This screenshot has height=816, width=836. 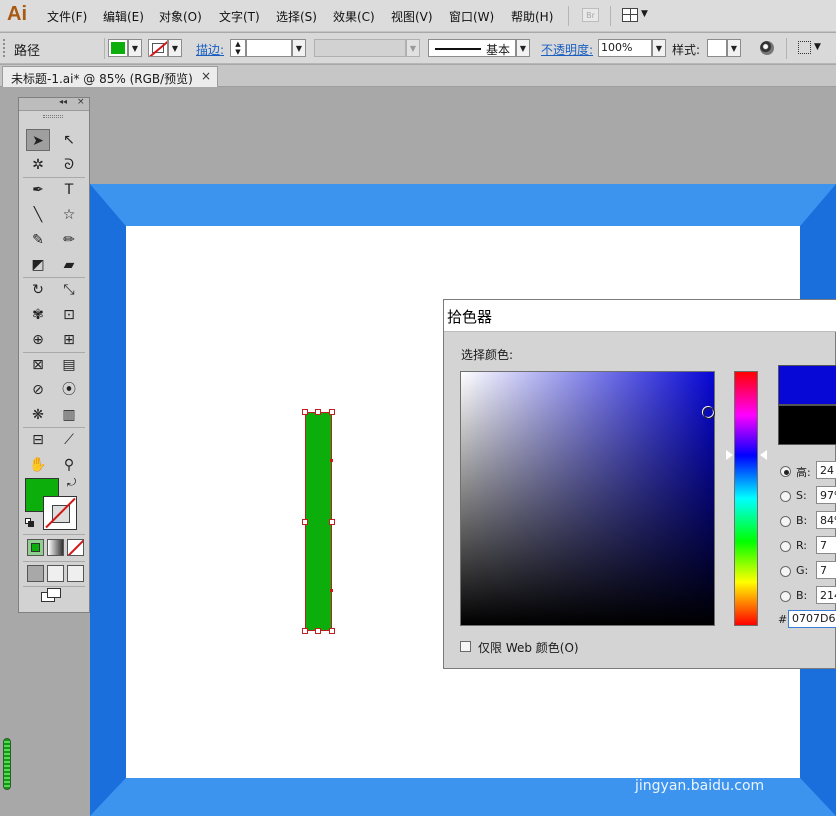 I want to click on gradient-mode-button, so click(x=55, y=547).